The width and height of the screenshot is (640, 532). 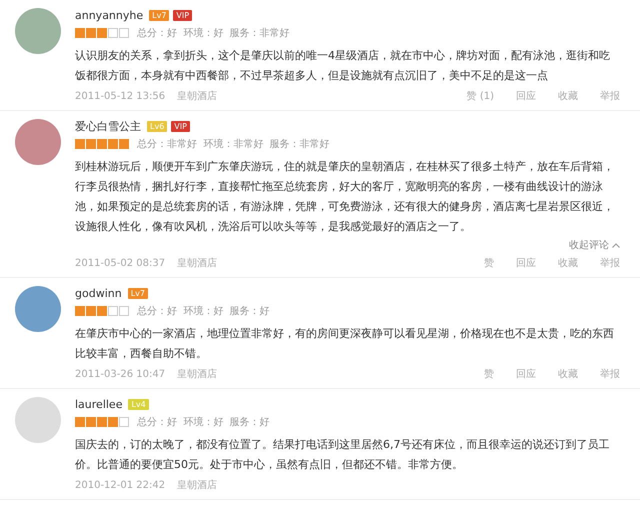 What do you see at coordinates (109, 15) in the screenshot?
I see `username: annyannyhe` at bounding box center [109, 15].